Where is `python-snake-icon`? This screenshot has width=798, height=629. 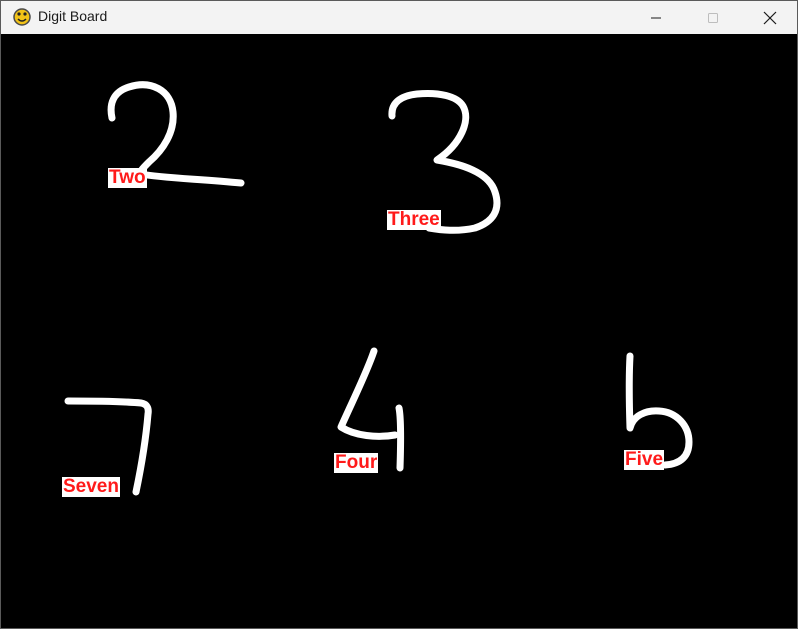 python-snake-icon is located at coordinates (22, 17).